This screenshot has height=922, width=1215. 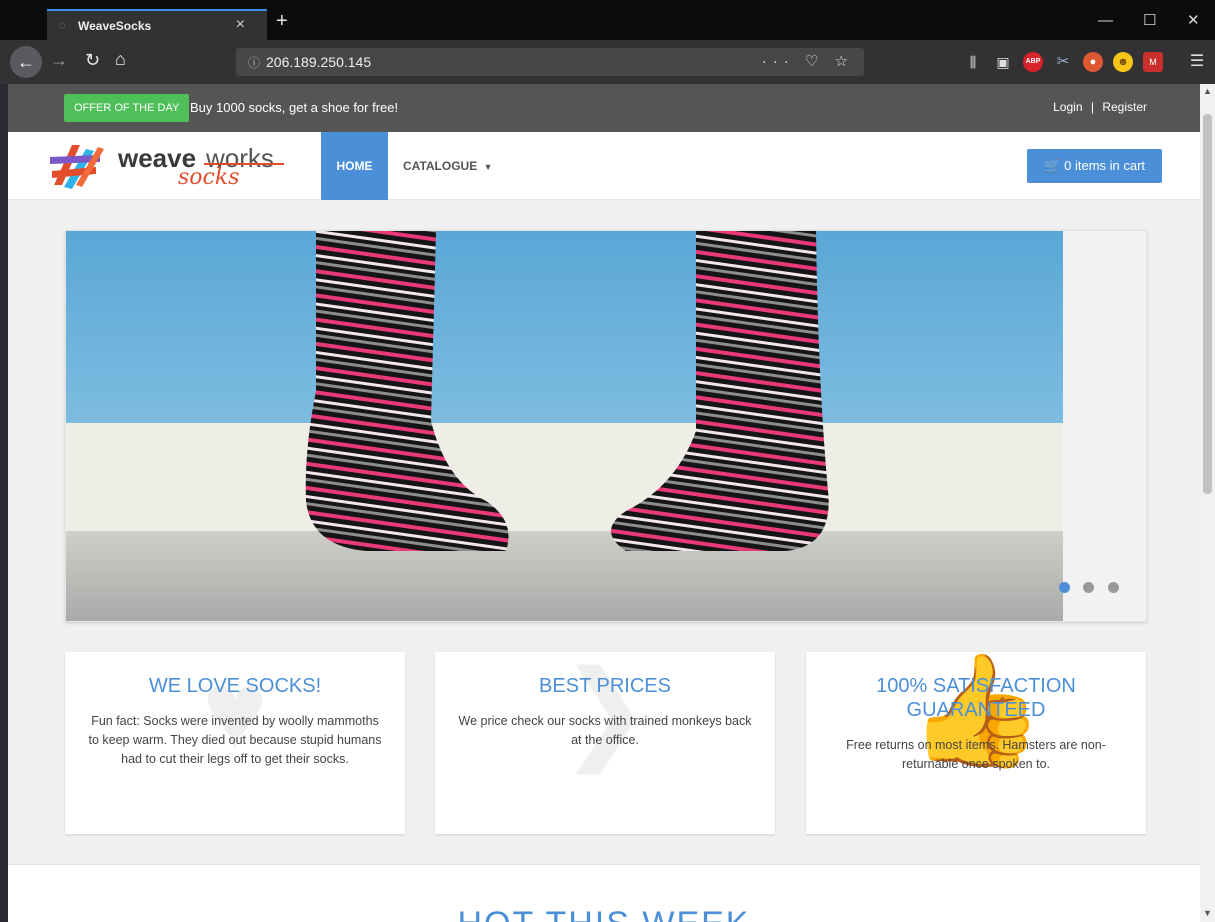 What do you see at coordinates (1067, 107) in the screenshot?
I see `login-link: Login` at bounding box center [1067, 107].